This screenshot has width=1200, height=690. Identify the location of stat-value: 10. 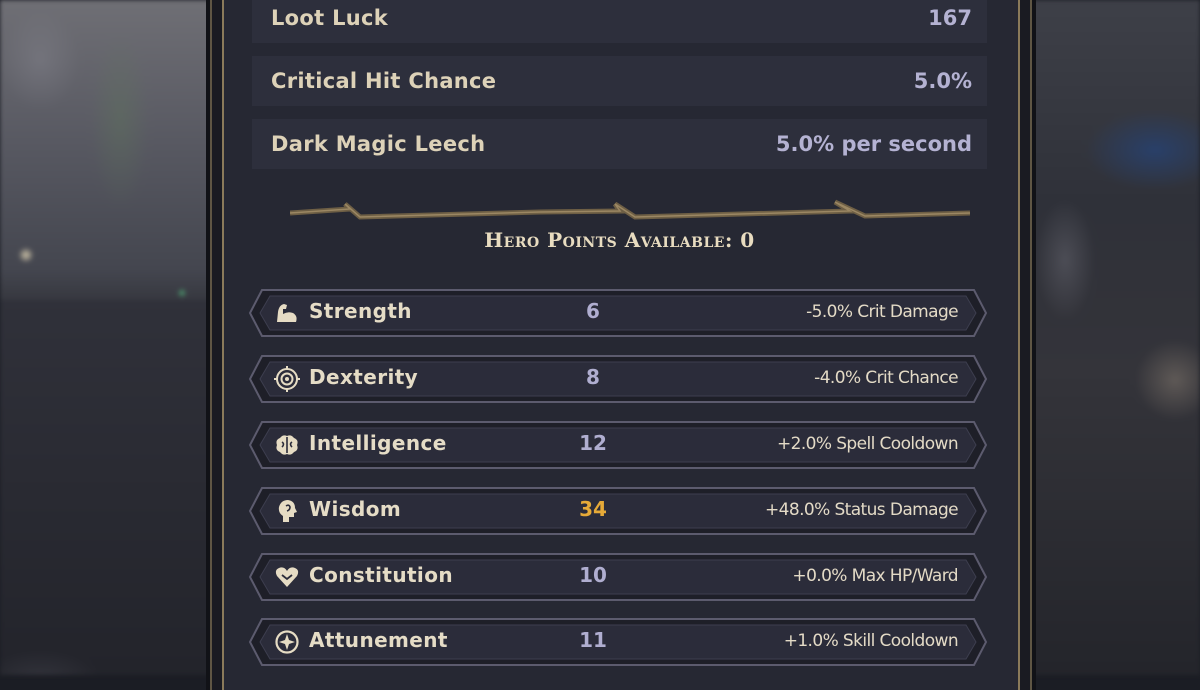
(593, 575).